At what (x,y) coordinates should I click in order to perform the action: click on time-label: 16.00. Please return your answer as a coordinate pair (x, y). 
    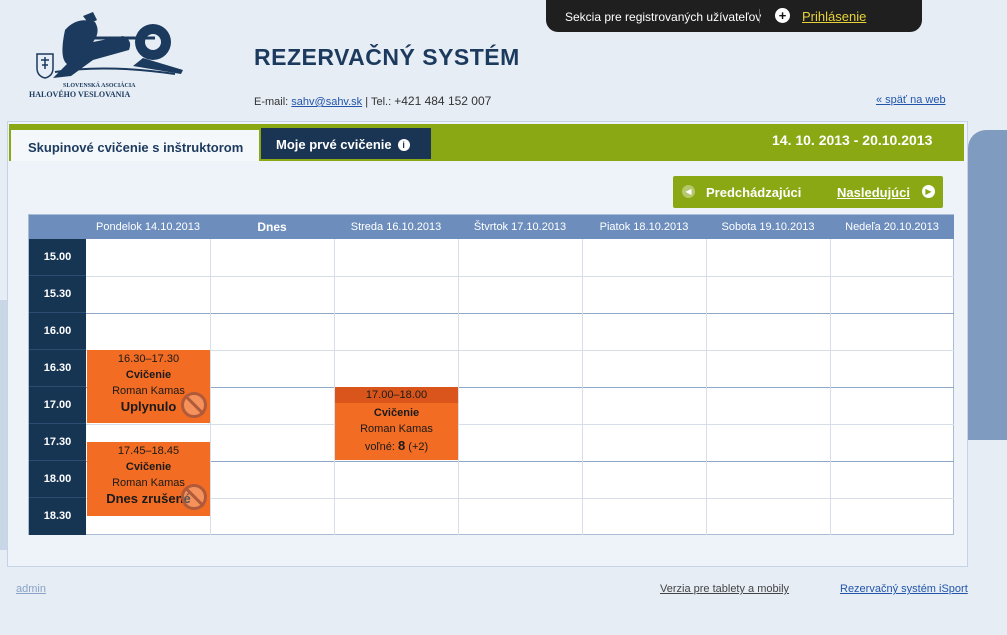
    Looking at the image, I should click on (57, 331).